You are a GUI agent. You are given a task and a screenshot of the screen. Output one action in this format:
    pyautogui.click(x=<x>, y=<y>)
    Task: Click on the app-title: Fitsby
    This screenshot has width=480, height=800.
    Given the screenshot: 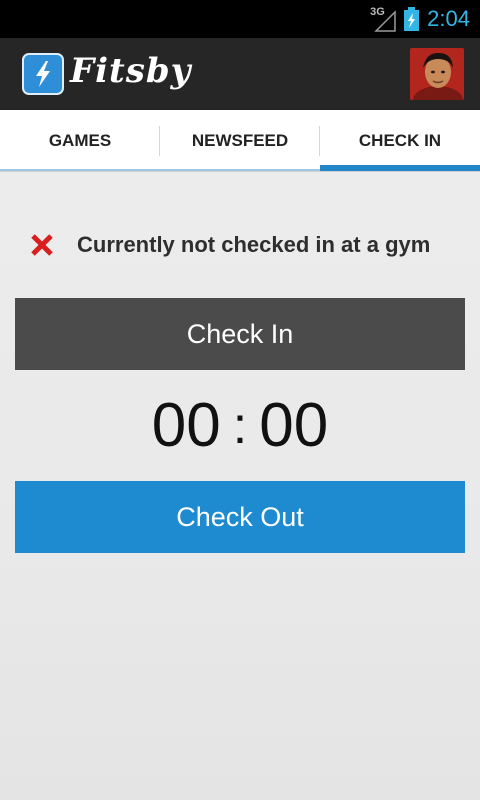 What is the action you would take?
    pyautogui.click(x=131, y=71)
    